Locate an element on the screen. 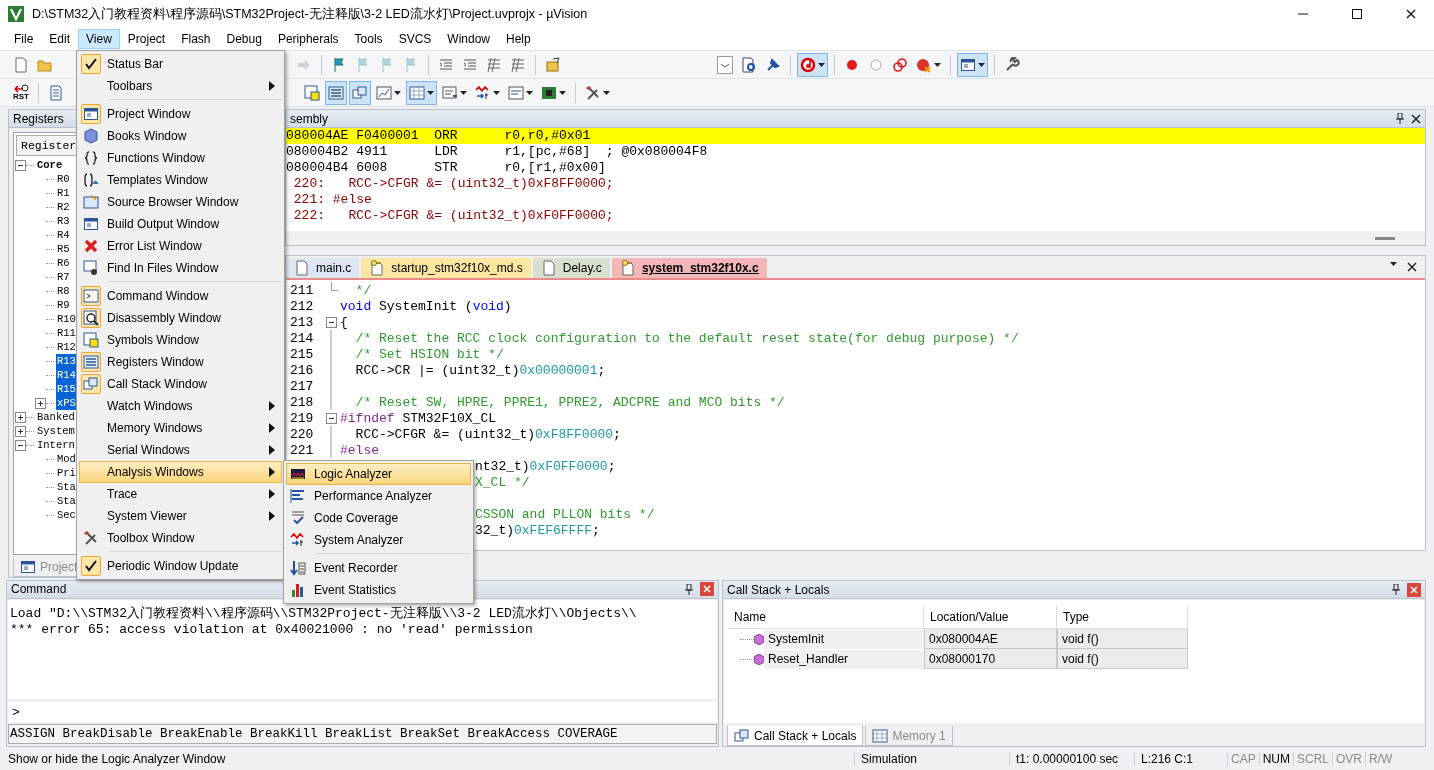 This screenshot has height=770, width=1434. indent-icon is located at coordinates (446, 64).